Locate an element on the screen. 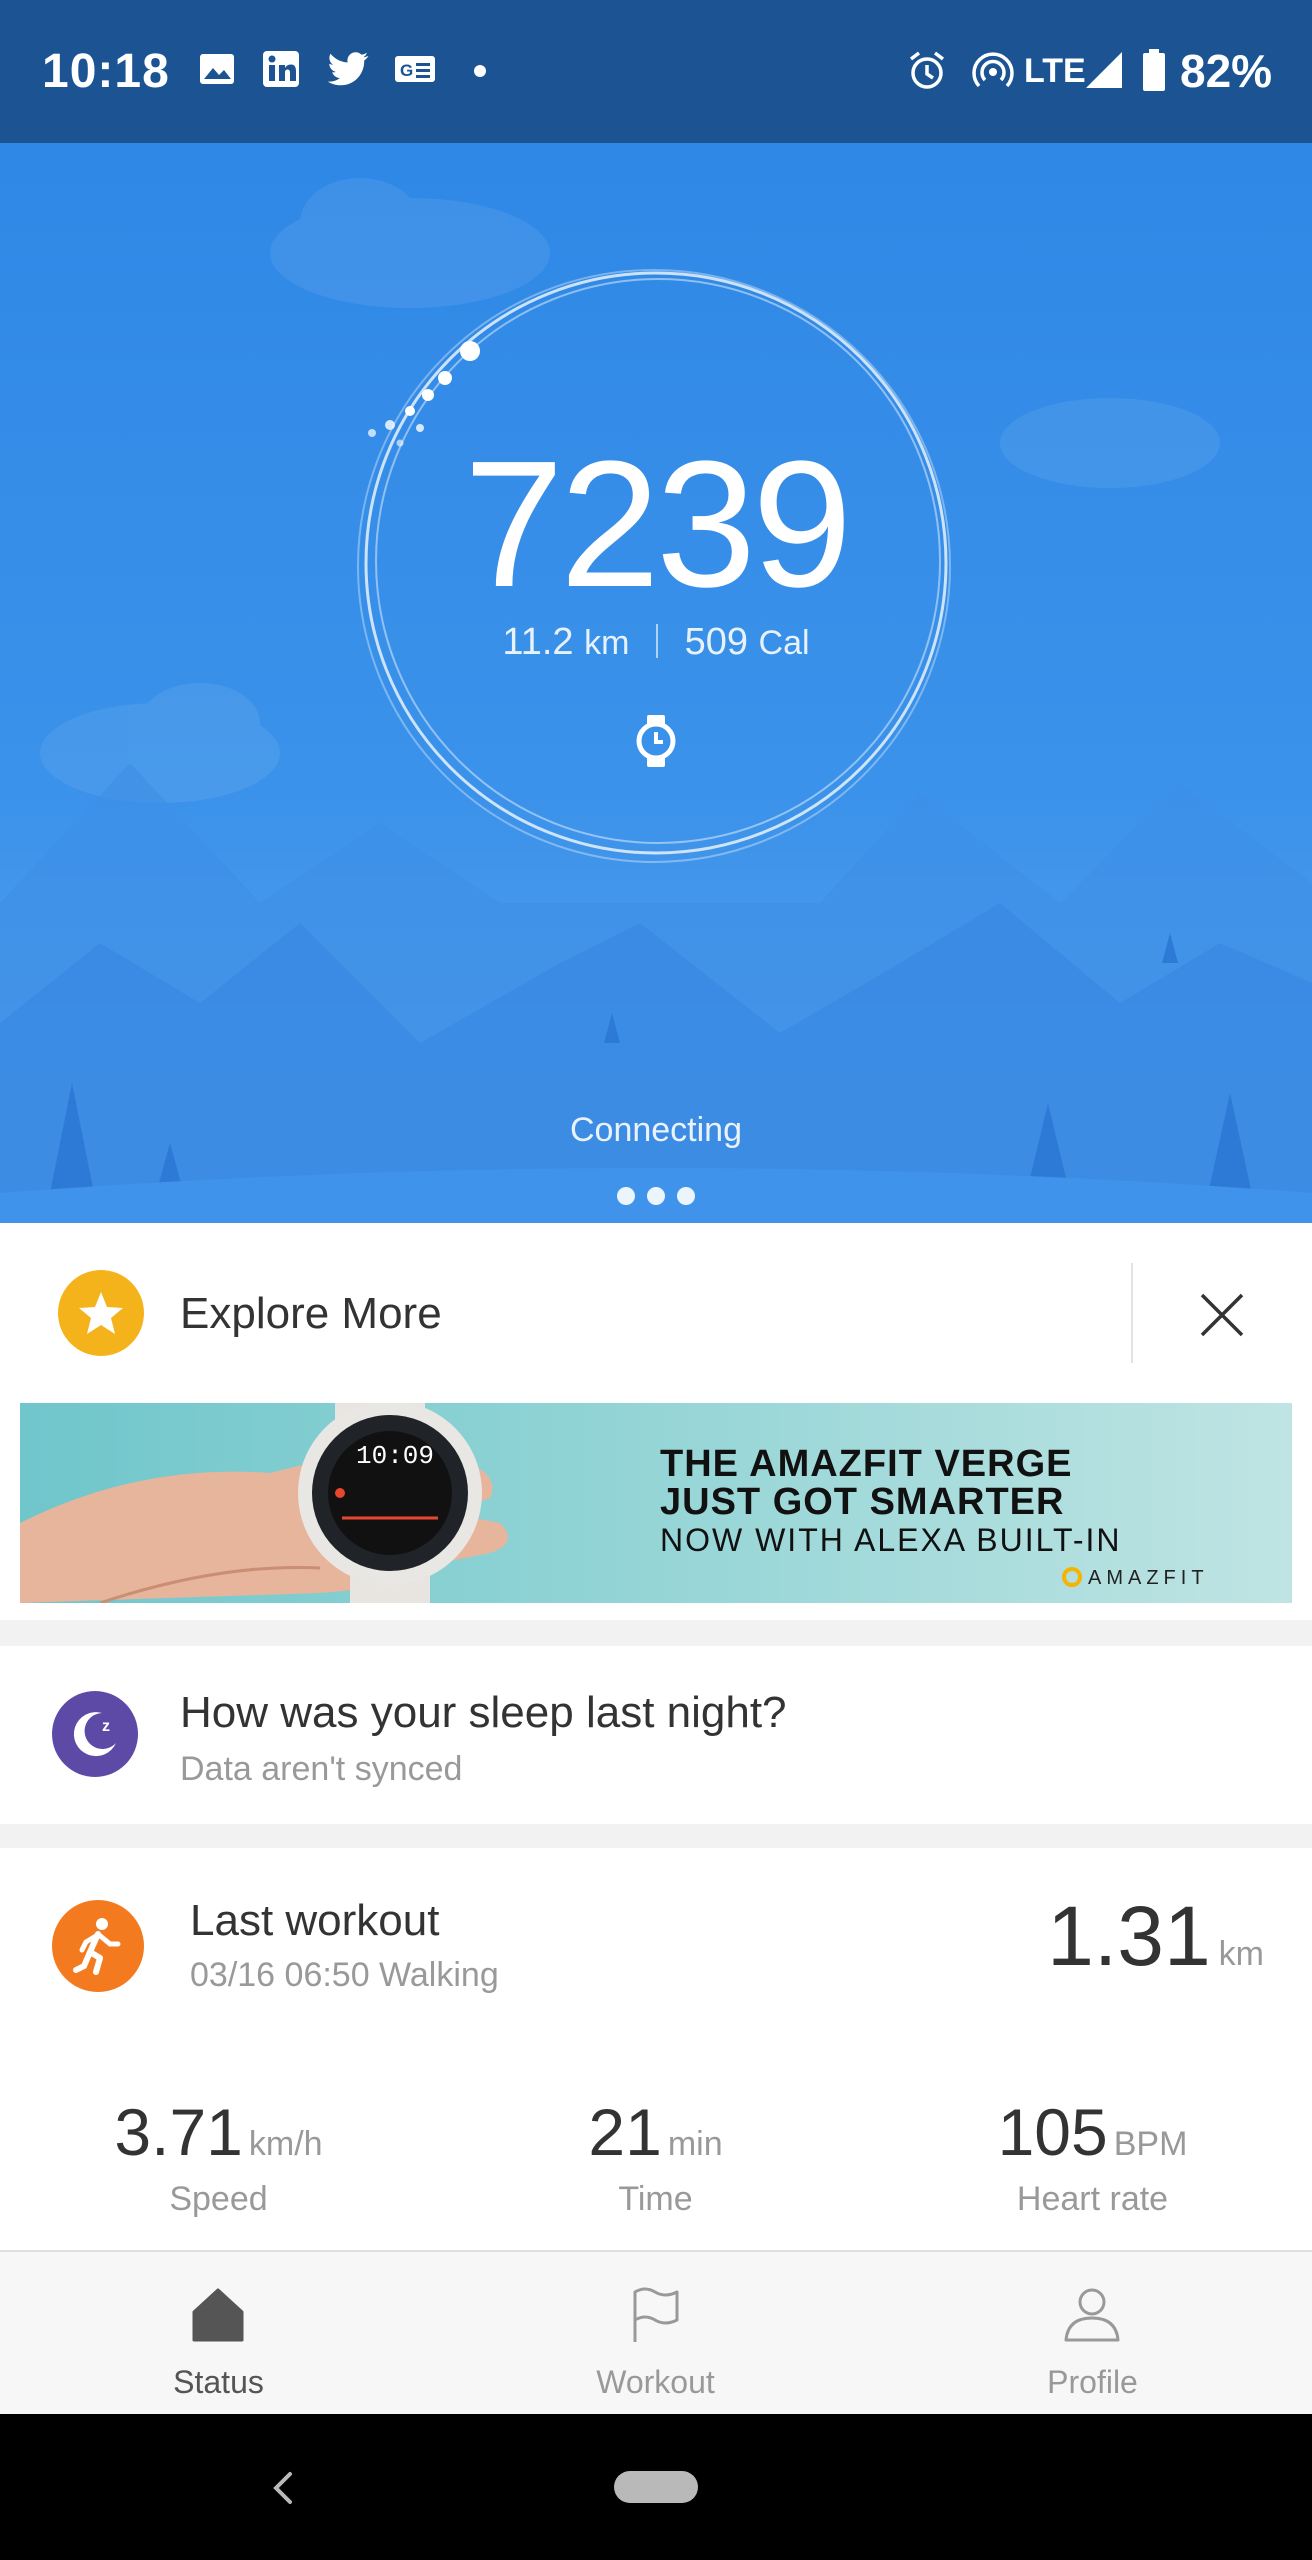  flag-icon is located at coordinates (656, 2314).